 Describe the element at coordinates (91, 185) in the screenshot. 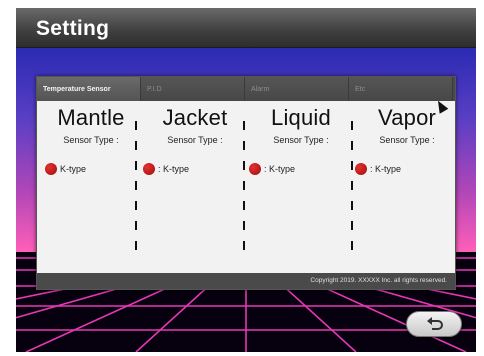

I see `sensor-column-mantle: Mantle Sensor Type : K-type` at that location.